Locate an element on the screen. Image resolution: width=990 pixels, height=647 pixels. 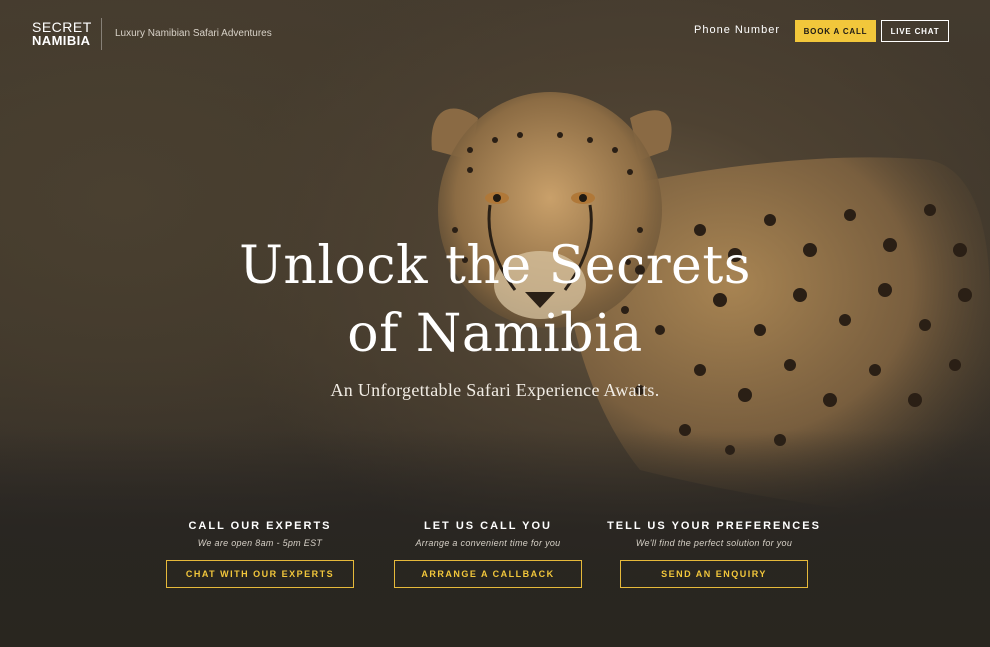
arrange-callback-button: ARRANGE A CALLBACK is located at coordinates (488, 574).